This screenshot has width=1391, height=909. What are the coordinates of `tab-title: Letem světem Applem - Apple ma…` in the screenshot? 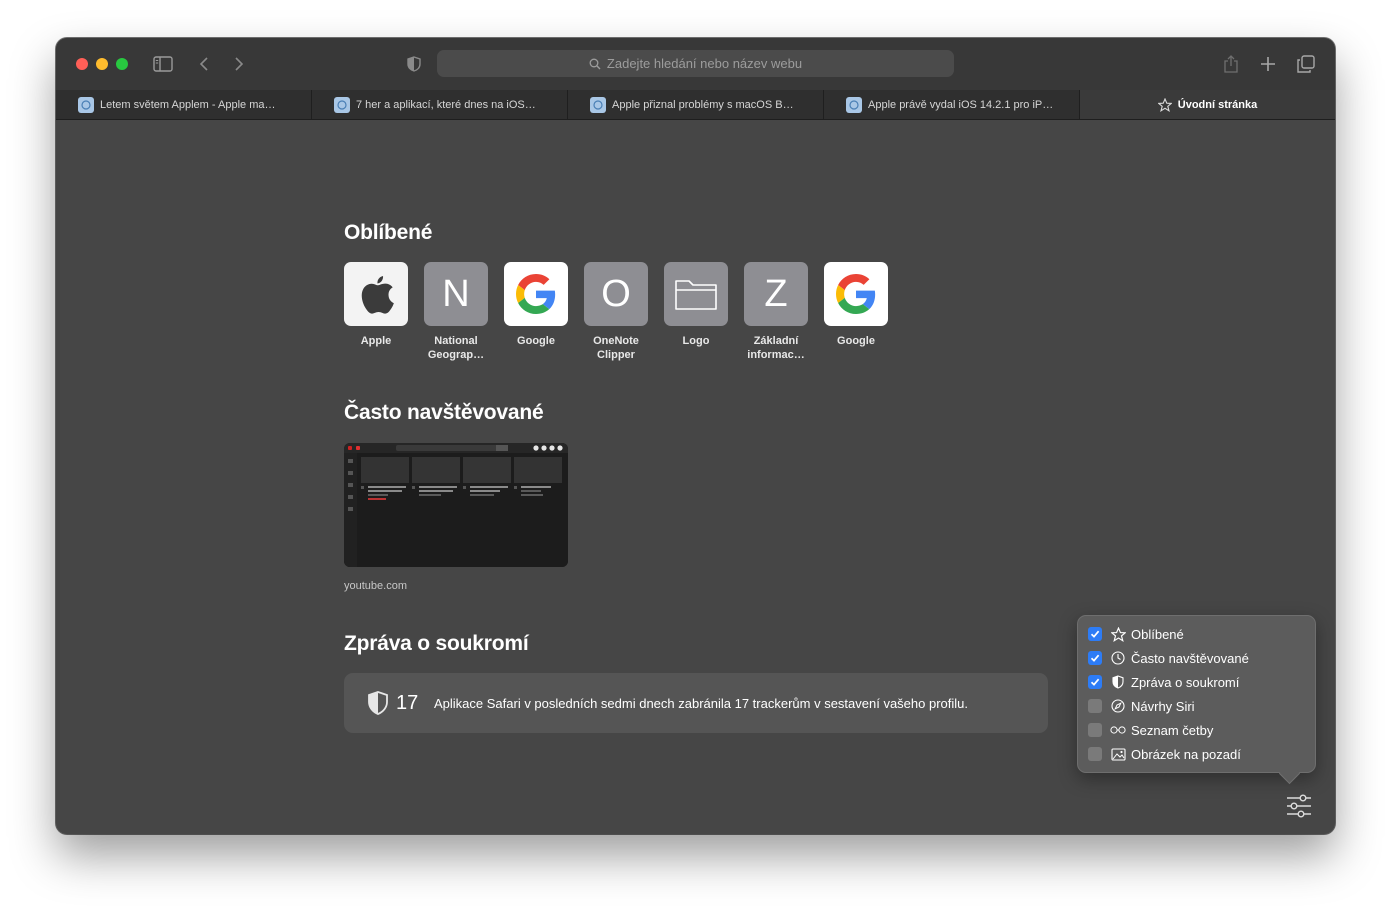 It's located at (188, 104).